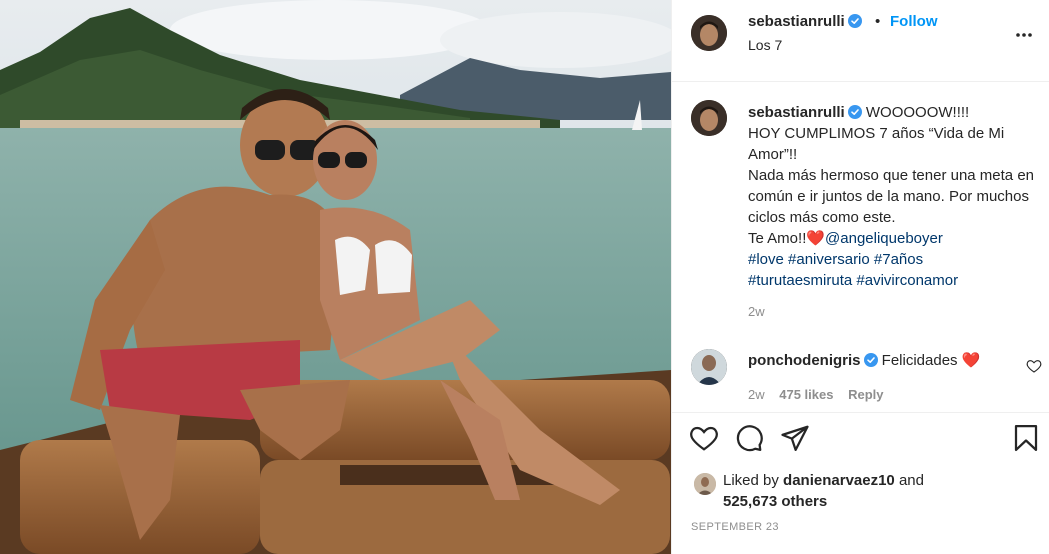 The width and height of the screenshot is (1049, 554). I want to click on author-avatar, so click(709, 33).